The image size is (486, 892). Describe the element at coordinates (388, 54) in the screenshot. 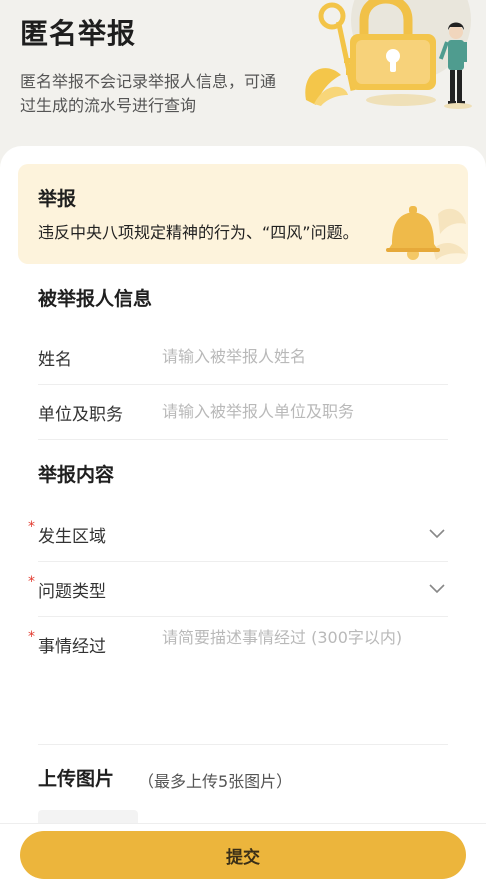

I see `lock-illustration` at that location.